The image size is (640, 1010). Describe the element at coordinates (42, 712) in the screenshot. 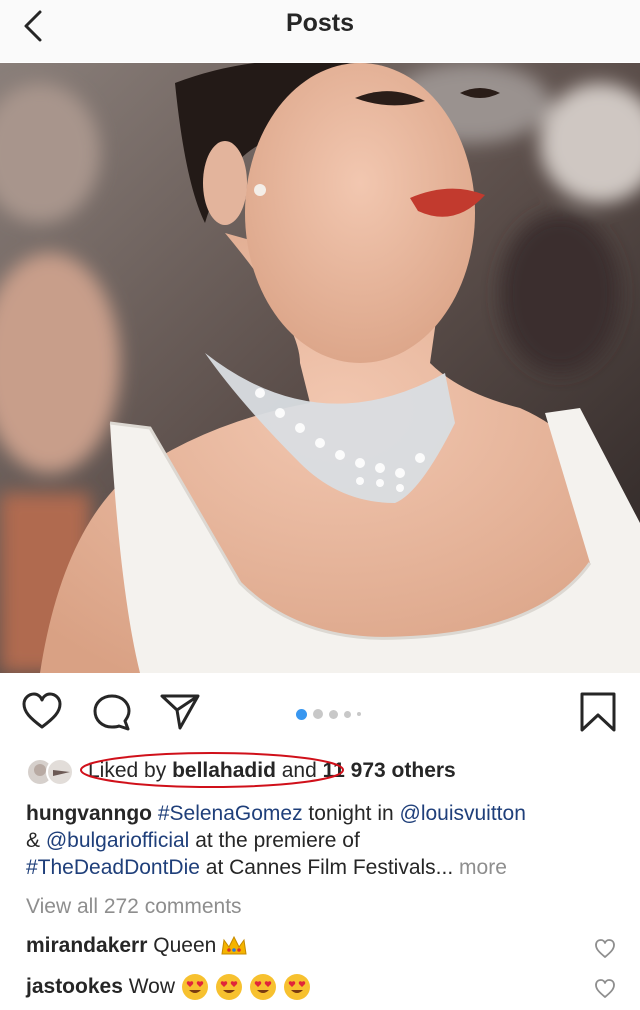

I see `like-heart-icon` at that location.